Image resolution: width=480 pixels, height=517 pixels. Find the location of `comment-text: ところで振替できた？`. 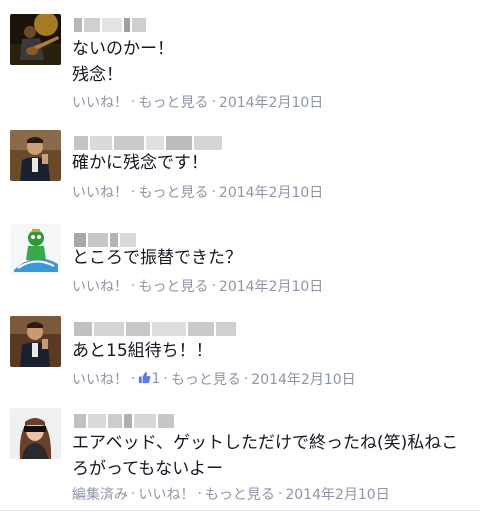

comment-text: ところで振替できた？ is located at coordinates (157, 258).